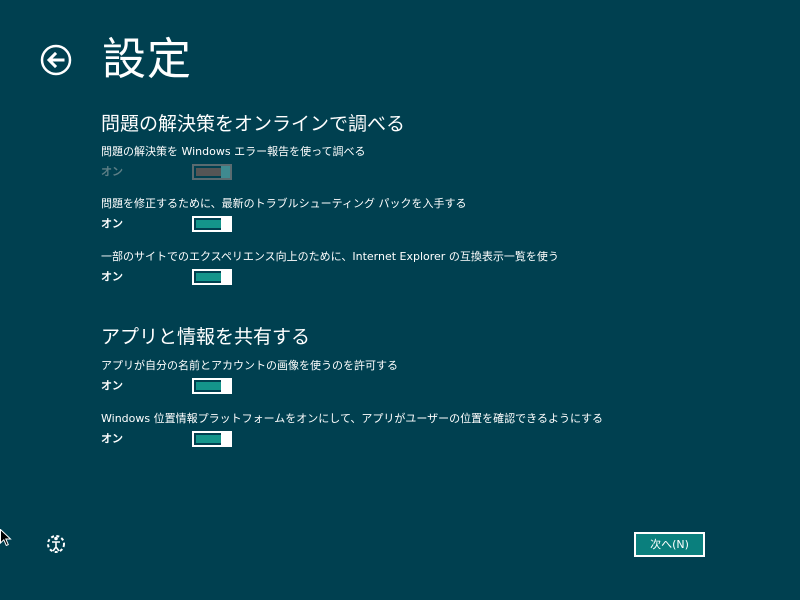 The image size is (800, 600). Describe the element at coordinates (206, 337) in the screenshot. I see `section-heading-share-info: アプリと情報を共有する` at that location.